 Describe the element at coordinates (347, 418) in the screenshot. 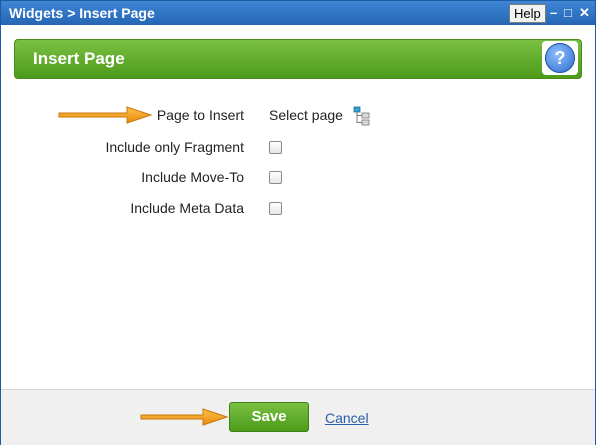

I see `cancel-link: Cancel` at that location.